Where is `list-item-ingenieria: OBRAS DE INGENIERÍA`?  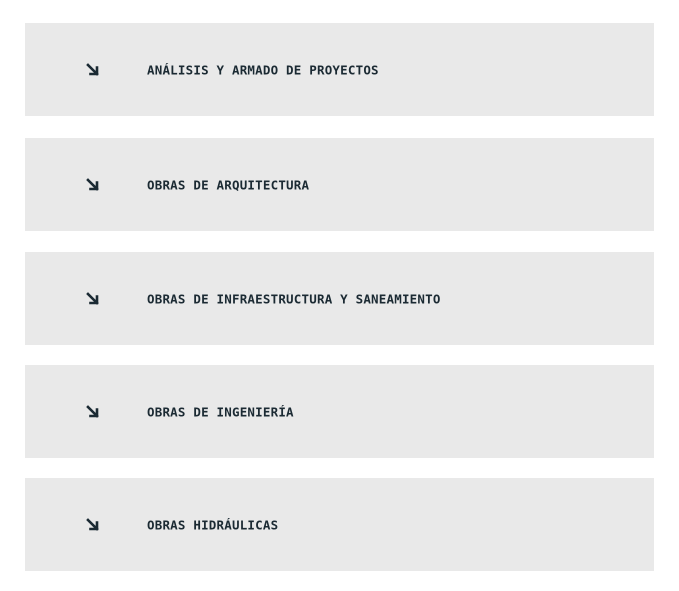 list-item-ingenieria: OBRAS DE INGENIERÍA is located at coordinates (339, 411).